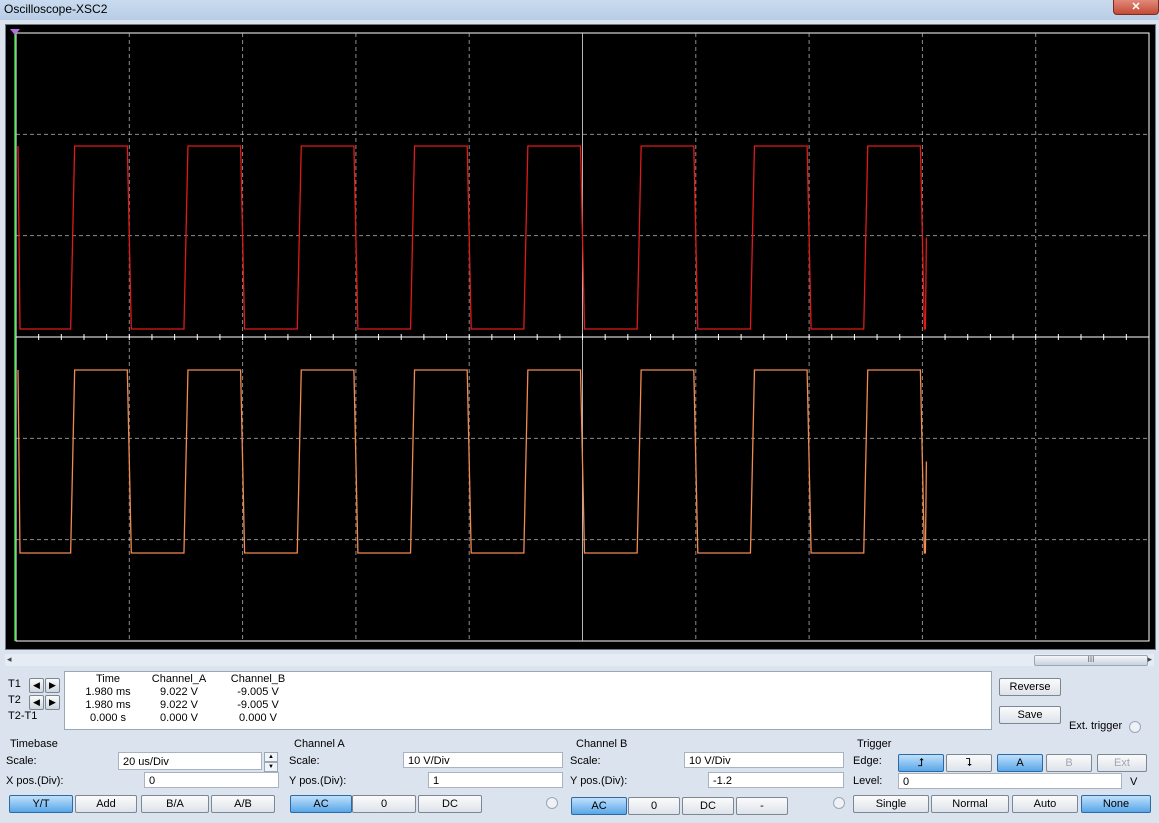  What do you see at coordinates (1136, 7) in the screenshot?
I see `close-button: ✕` at bounding box center [1136, 7].